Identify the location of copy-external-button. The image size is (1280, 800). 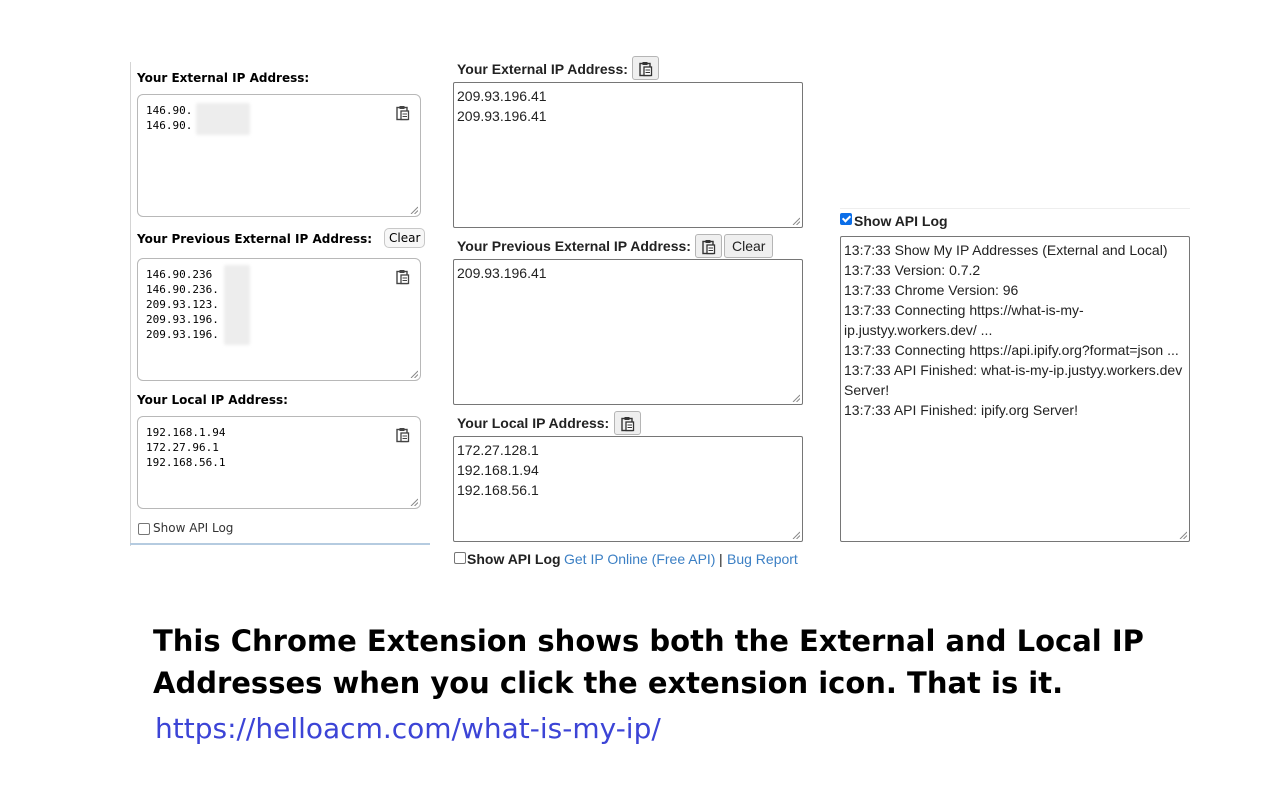
(645, 68).